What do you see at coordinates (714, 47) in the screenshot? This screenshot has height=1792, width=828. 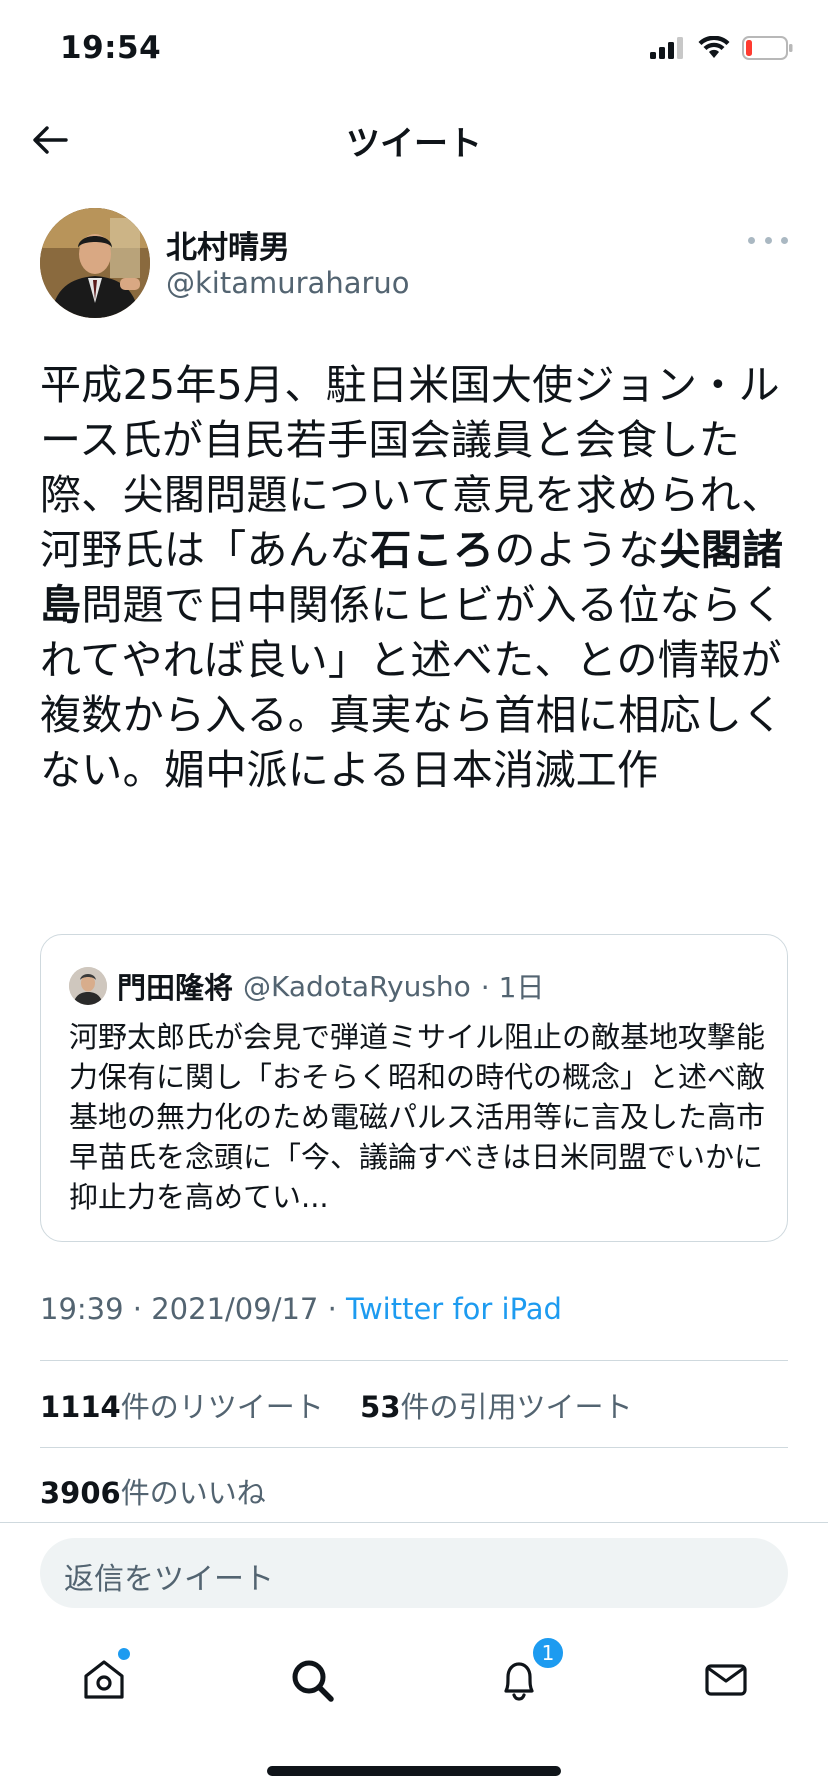 I see `wifi-icon` at bounding box center [714, 47].